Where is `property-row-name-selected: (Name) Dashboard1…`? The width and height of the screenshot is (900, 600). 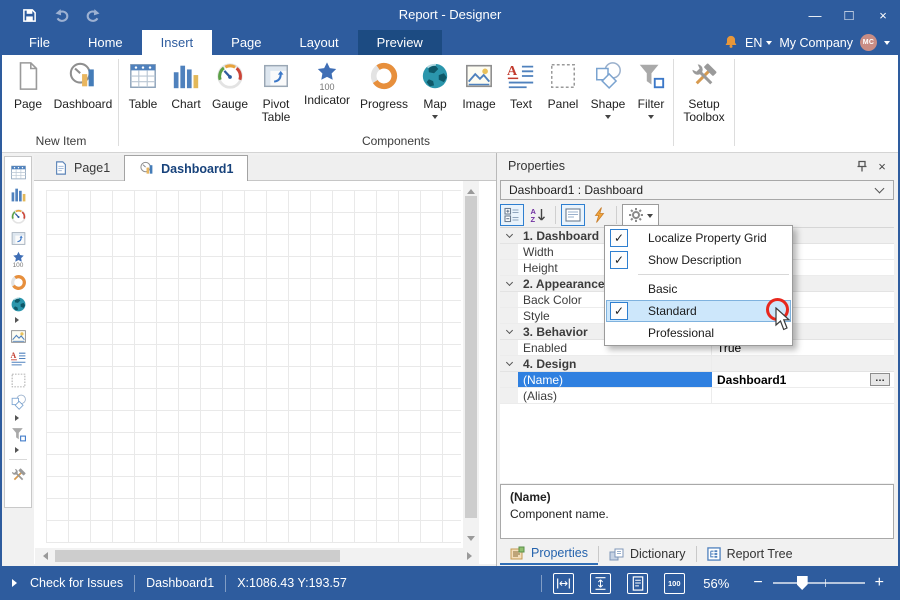
property-row-name-selected: (Name) Dashboard1… is located at coordinates (697, 380).